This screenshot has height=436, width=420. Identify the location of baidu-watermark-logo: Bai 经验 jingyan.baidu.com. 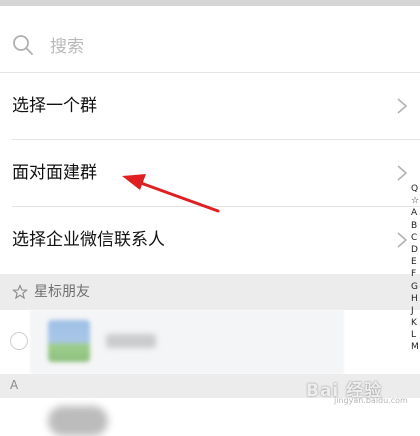
(357, 390).